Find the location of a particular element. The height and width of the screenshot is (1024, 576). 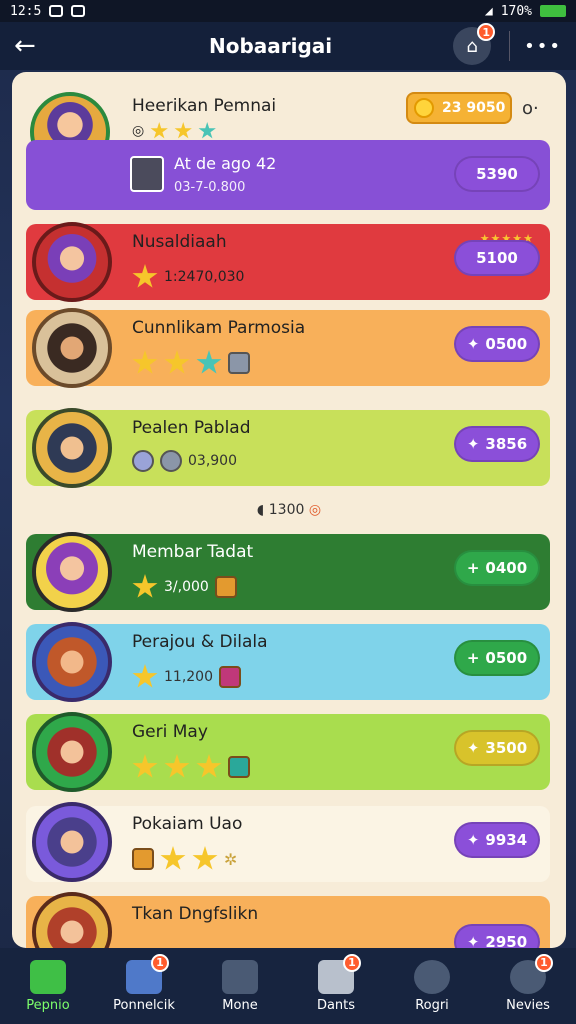

row-name: Membar Tadat is located at coordinates (193, 552).